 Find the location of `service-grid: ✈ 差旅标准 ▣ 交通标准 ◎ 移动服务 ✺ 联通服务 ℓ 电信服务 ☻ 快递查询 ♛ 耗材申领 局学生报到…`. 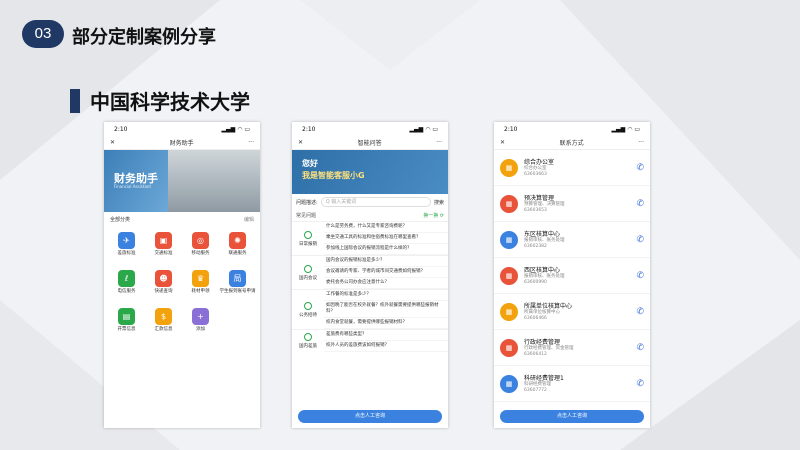

service-grid: ✈ 差旅标准 ▣ 交通标准 ◎ 移动服务 ✺ 联通服务 ℓ 电信服务 ☻ 快递查询 ♛ 耗材申领 局学生报到… is located at coordinates (182, 286).